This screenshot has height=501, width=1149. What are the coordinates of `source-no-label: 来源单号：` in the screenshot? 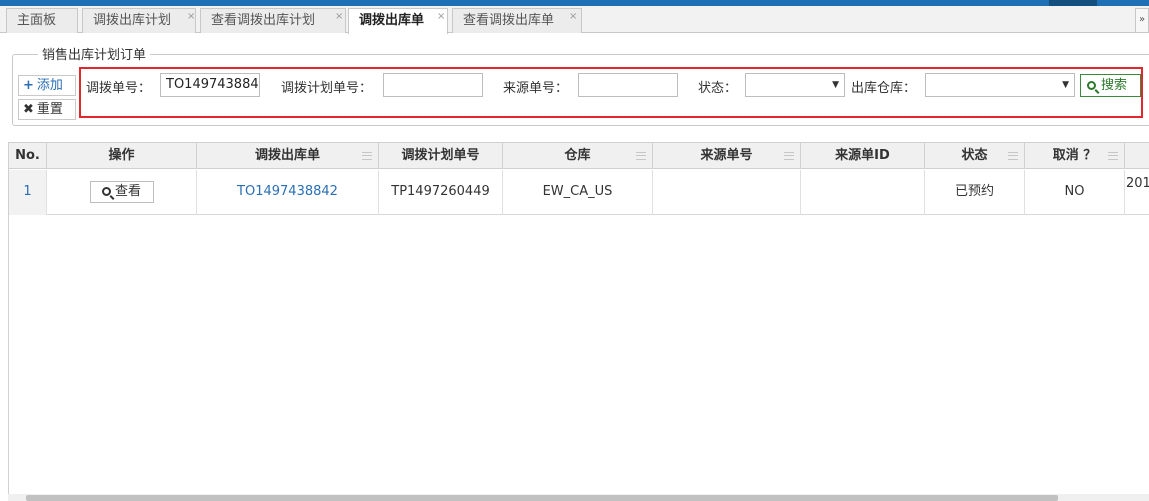 It's located at (536, 88).